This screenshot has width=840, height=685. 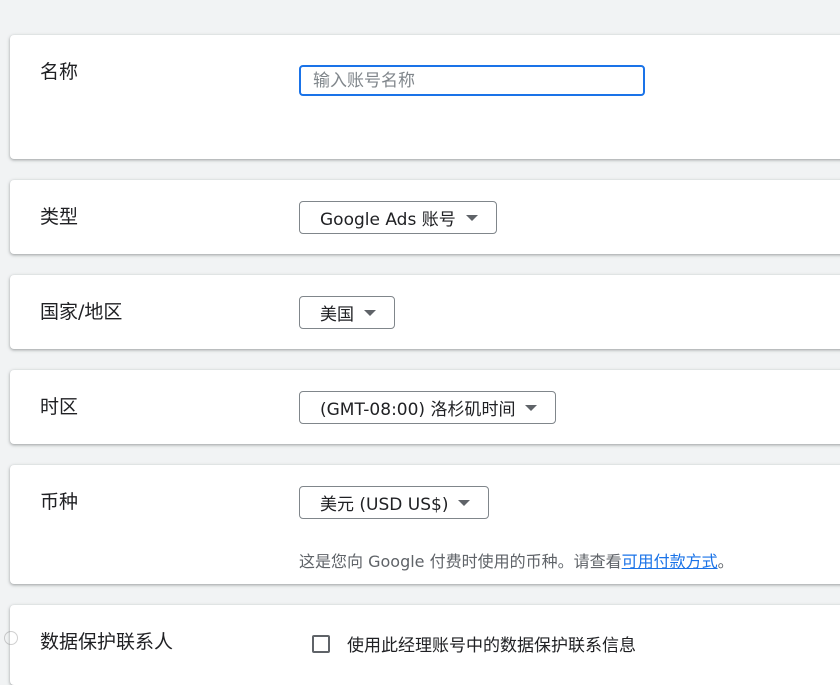 What do you see at coordinates (59, 502) in the screenshot?
I see `currency-label: 币种` at bounding box center [59, 502].